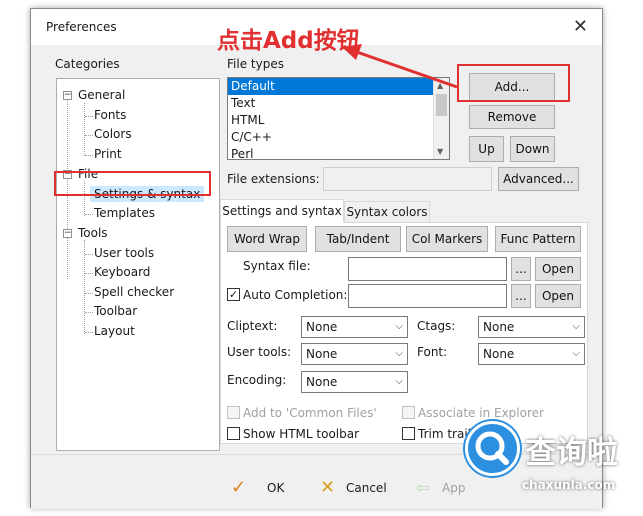 The image size is (643, 516). Describe the element at coordinates (295, 295) in the screenshot. I see `auto-completion-label: Auto Completion:` at that location.